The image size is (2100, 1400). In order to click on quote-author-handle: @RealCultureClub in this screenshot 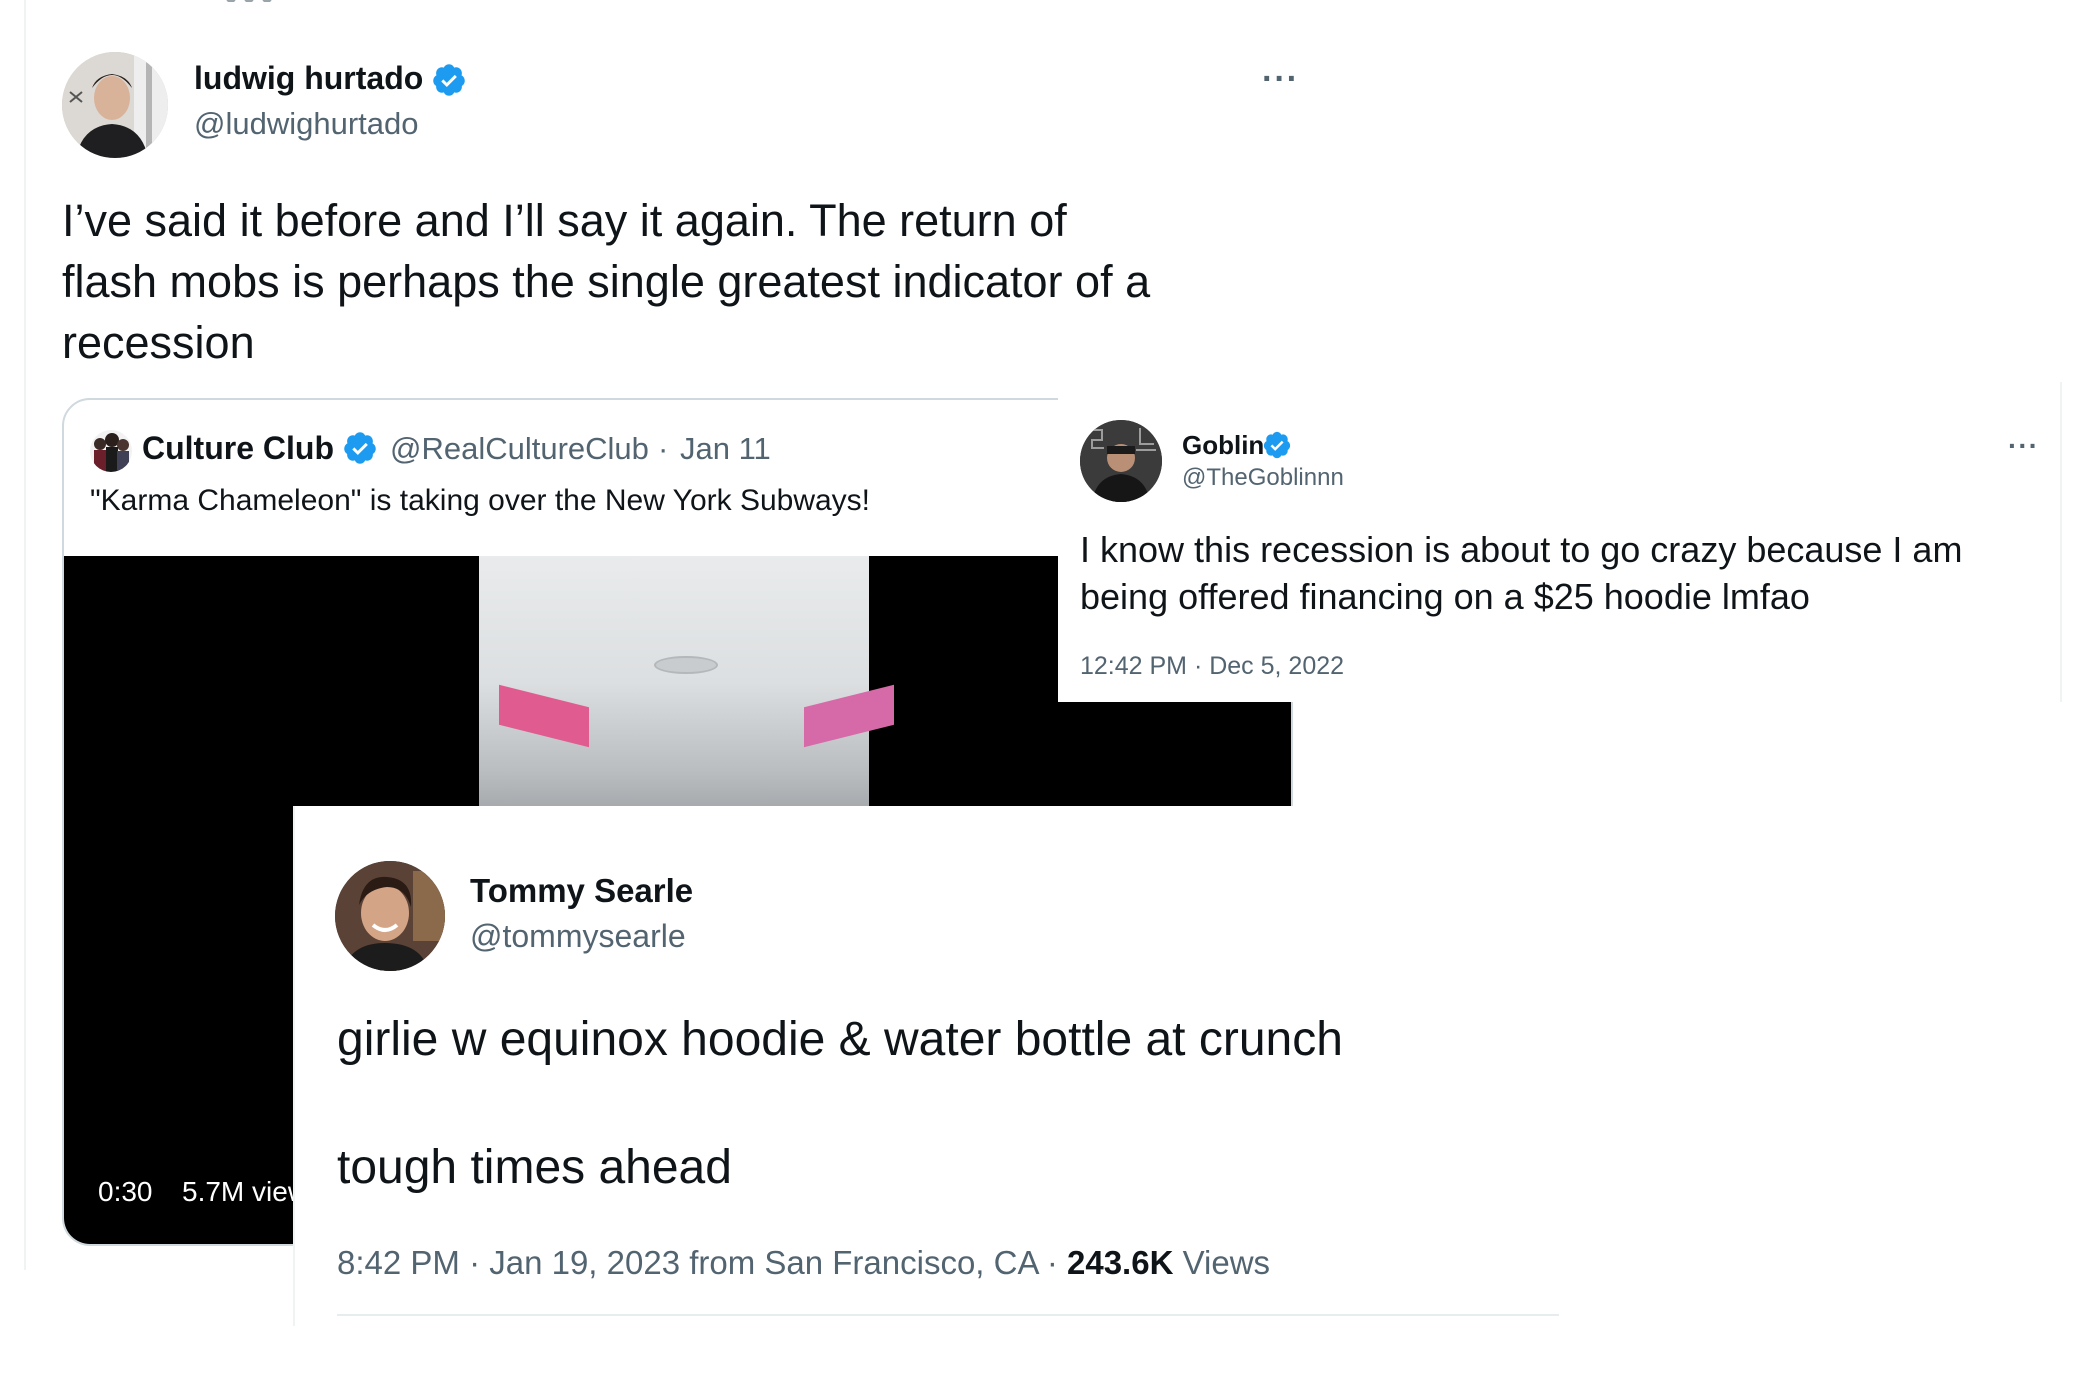, I will do `click(519, 449)`.